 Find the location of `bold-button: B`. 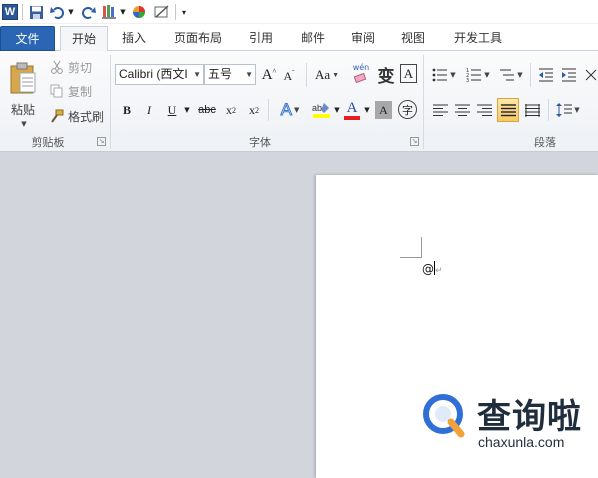

bold-button: B is located at coordinates (127, 110).